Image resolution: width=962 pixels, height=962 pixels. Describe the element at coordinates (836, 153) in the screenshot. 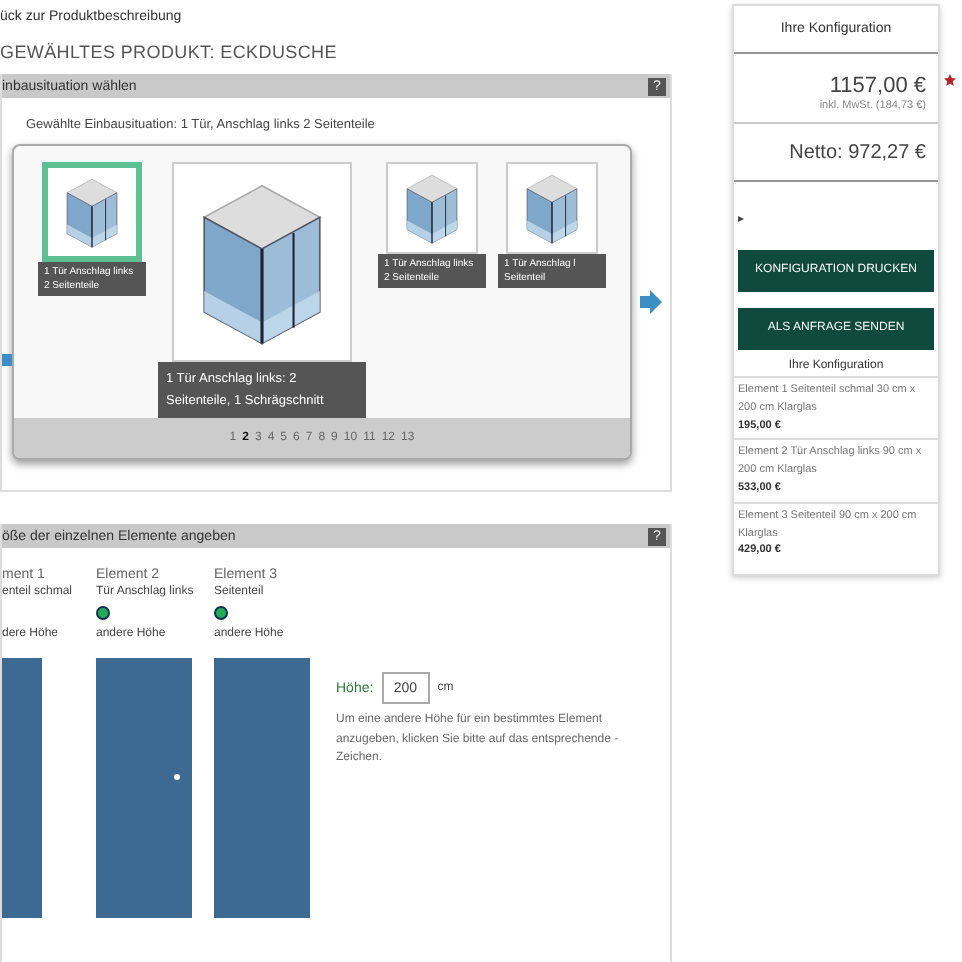

I see `net-price: Netto: 972,27 €` at that location.